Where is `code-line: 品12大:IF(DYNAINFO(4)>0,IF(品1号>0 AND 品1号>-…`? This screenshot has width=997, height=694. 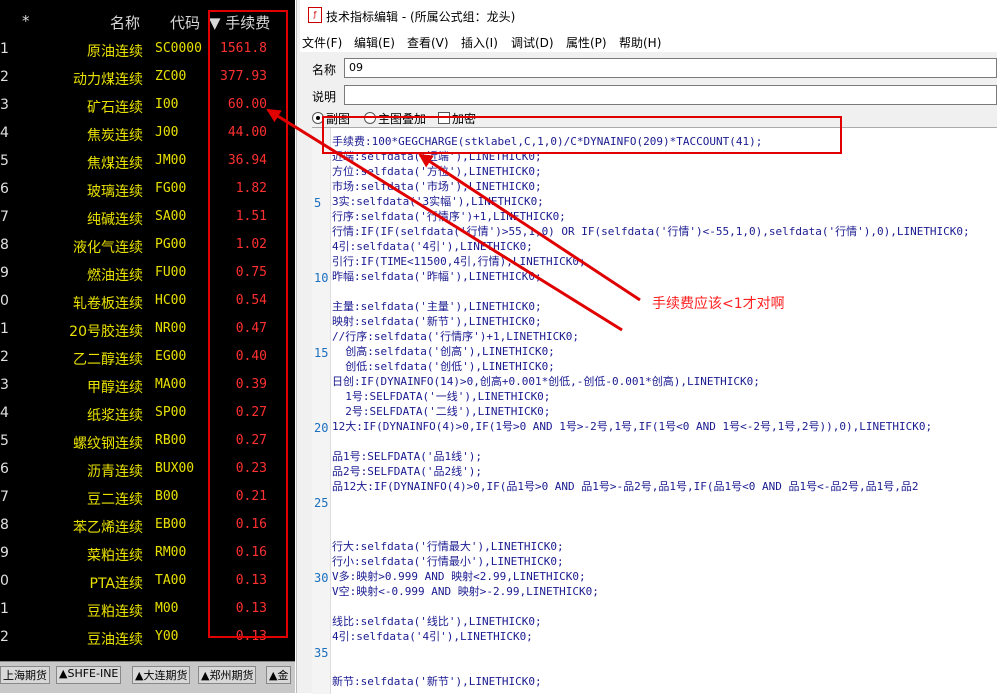 code-line: 品12大:IF(DYNAINFO(4)>0,IF(品1号>0 AND 品1号>-… is located at coordinates (625, 486).